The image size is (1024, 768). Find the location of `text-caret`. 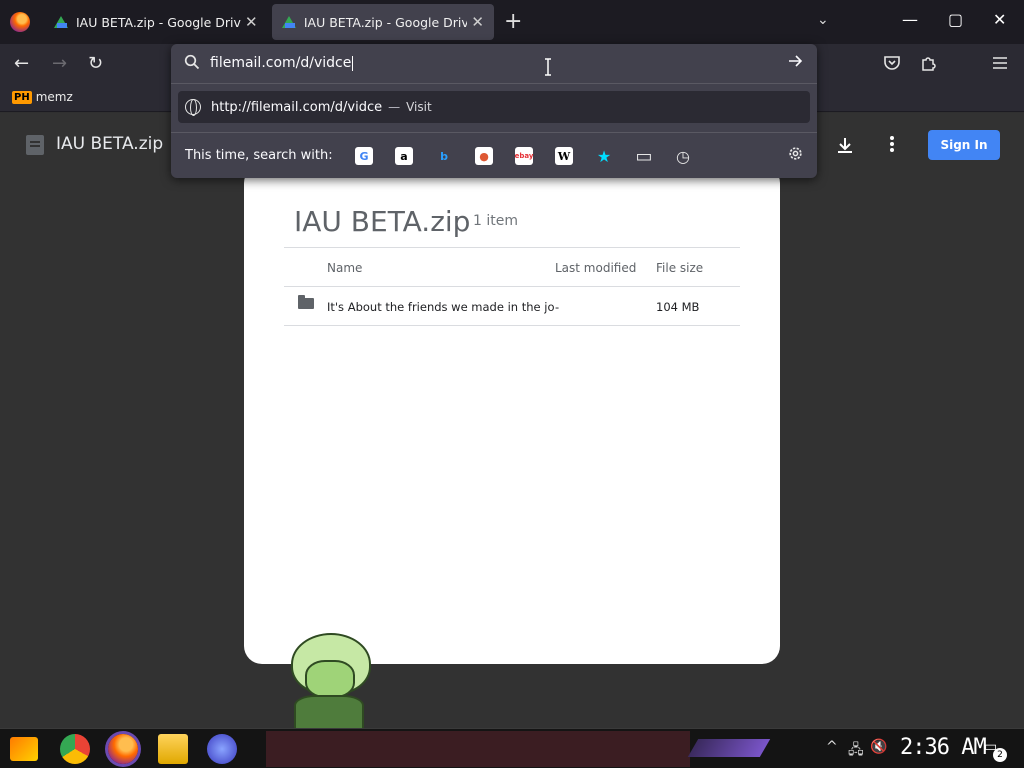

text-caret is located at coordinates (353, 63).